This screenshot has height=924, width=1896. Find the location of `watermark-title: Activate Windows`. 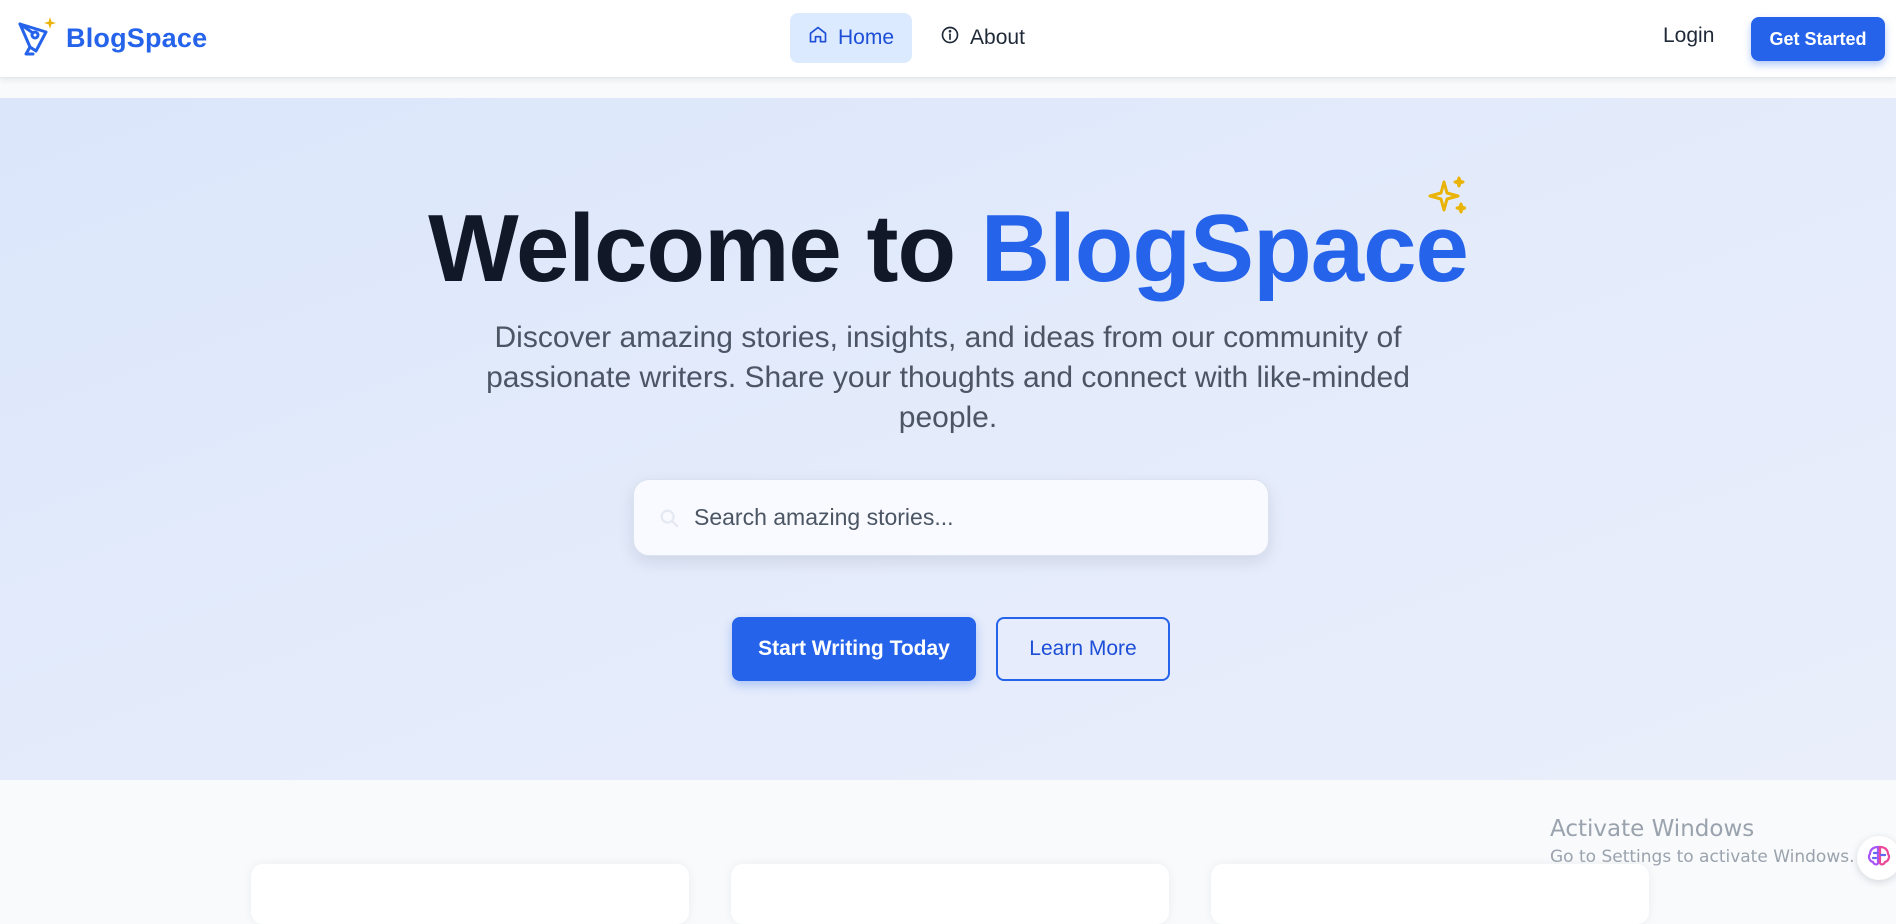

watermark-title: Activate Windows is located at coordinates (1652, 829).